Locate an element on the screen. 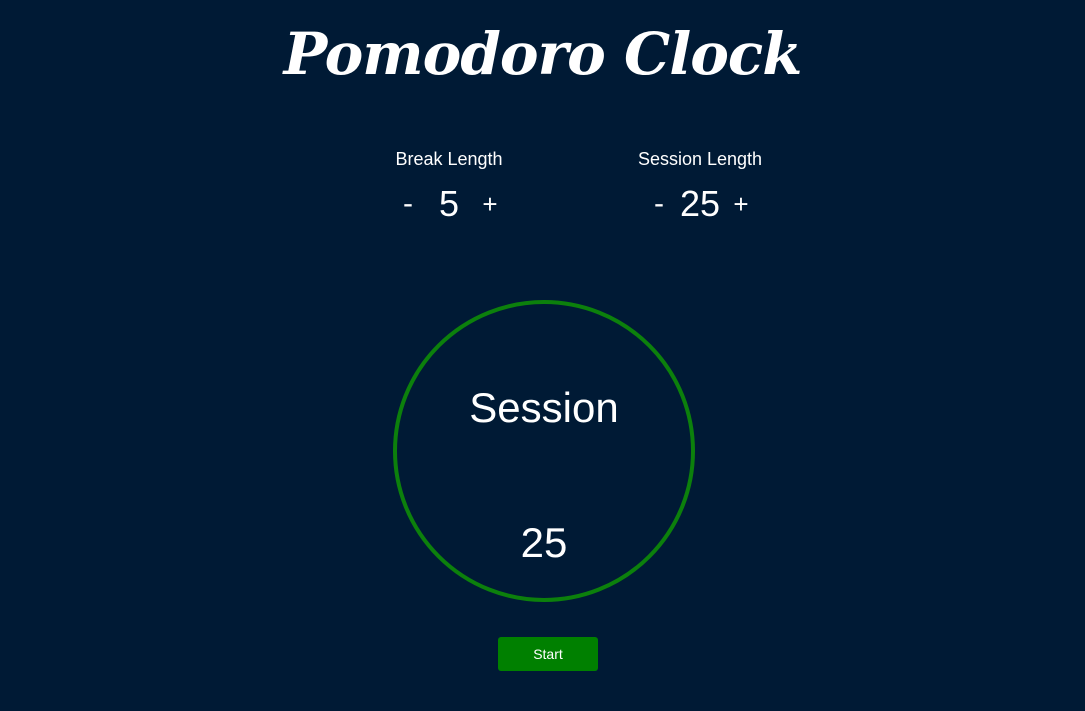 Image resolution: width=1085 pixels, height=711 pixels. session-length-control: Session Length - 25 + is located at coordinates (700, 186).